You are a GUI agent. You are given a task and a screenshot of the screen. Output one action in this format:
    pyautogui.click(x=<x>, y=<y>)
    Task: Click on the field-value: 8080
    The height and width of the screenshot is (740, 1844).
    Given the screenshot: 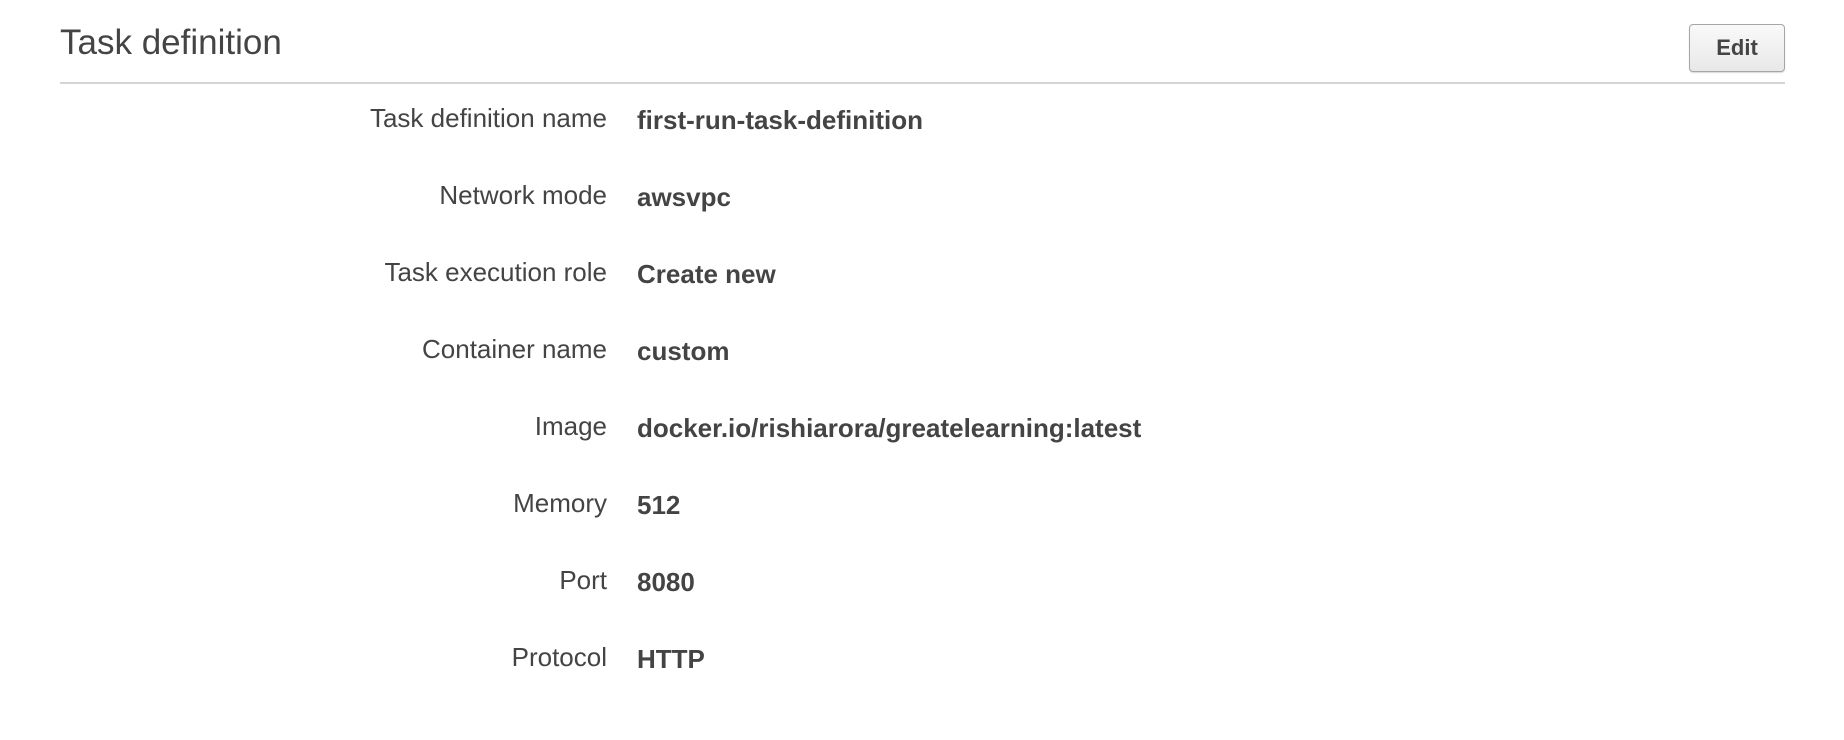 What is the action you would take?
    pyautogui.click(x=666, y=582)
    